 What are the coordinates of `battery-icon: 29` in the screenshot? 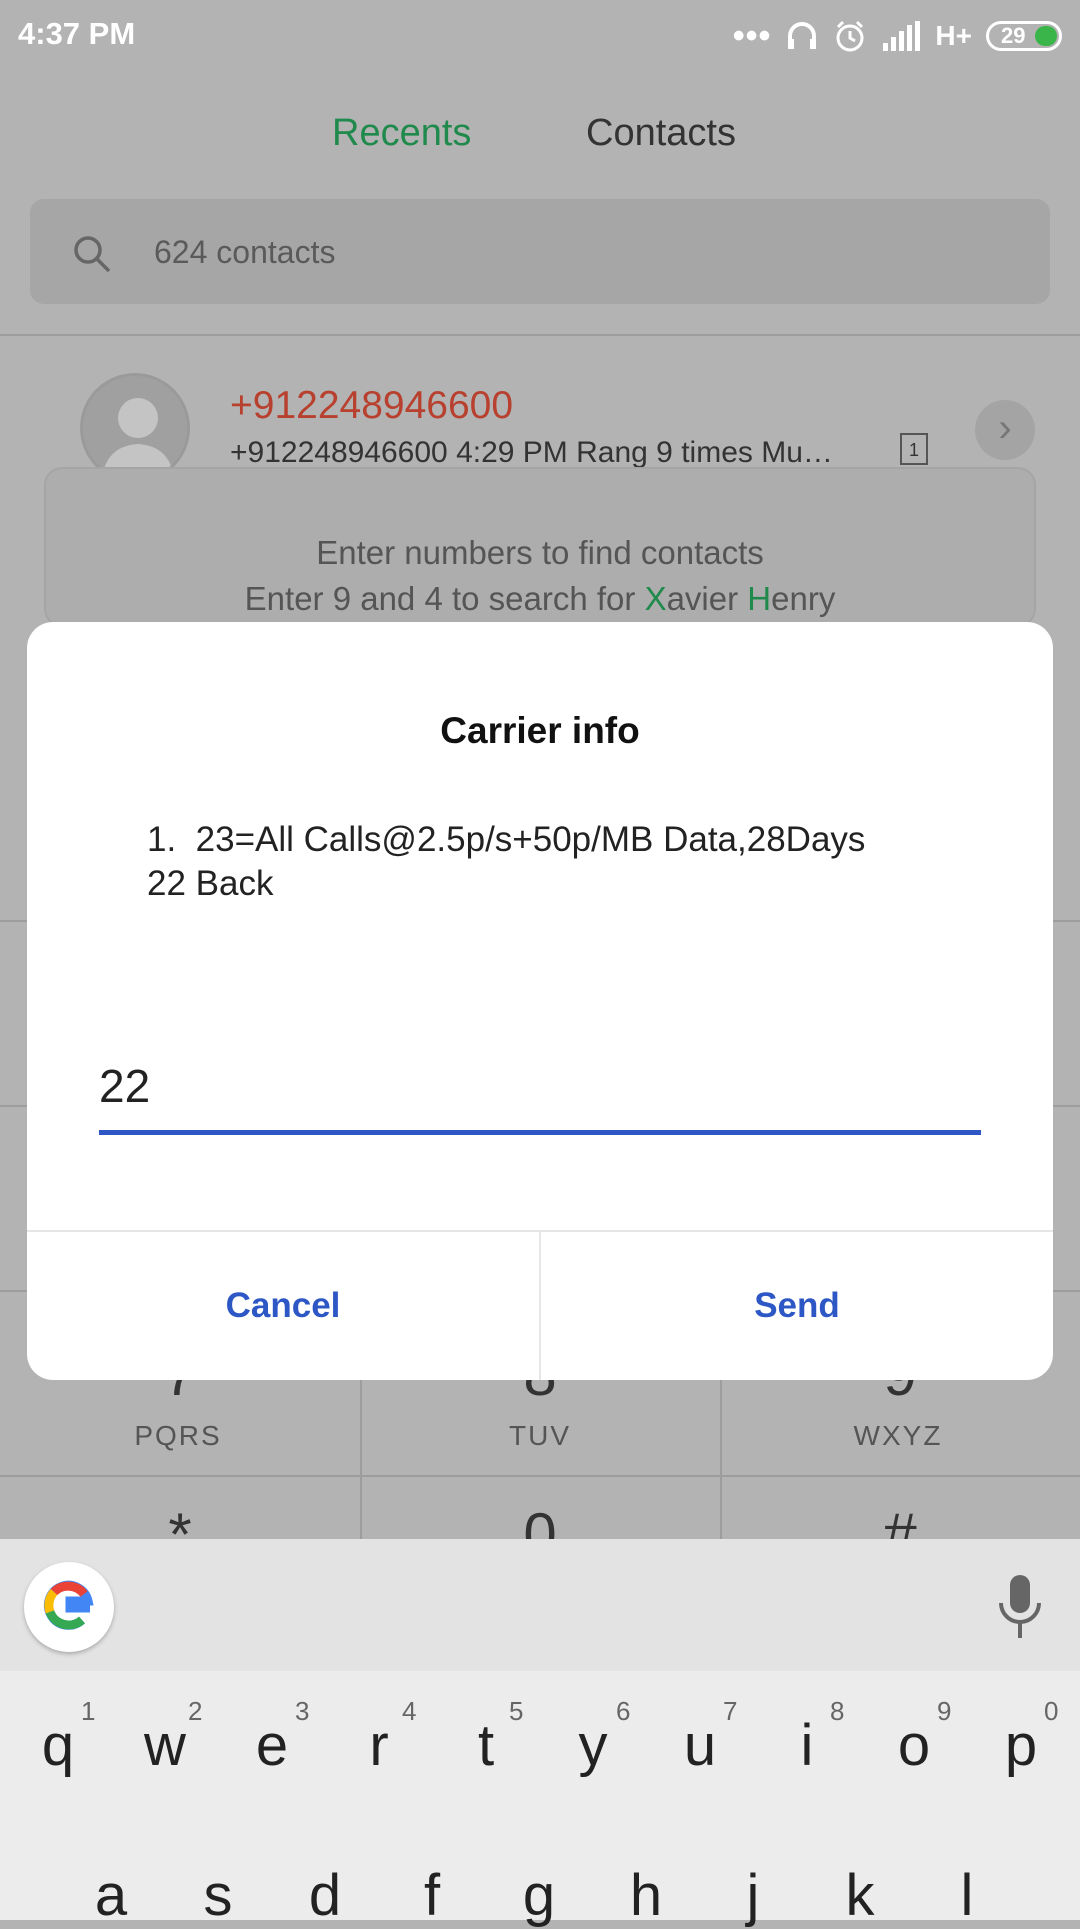 It's located at (1024, 36).